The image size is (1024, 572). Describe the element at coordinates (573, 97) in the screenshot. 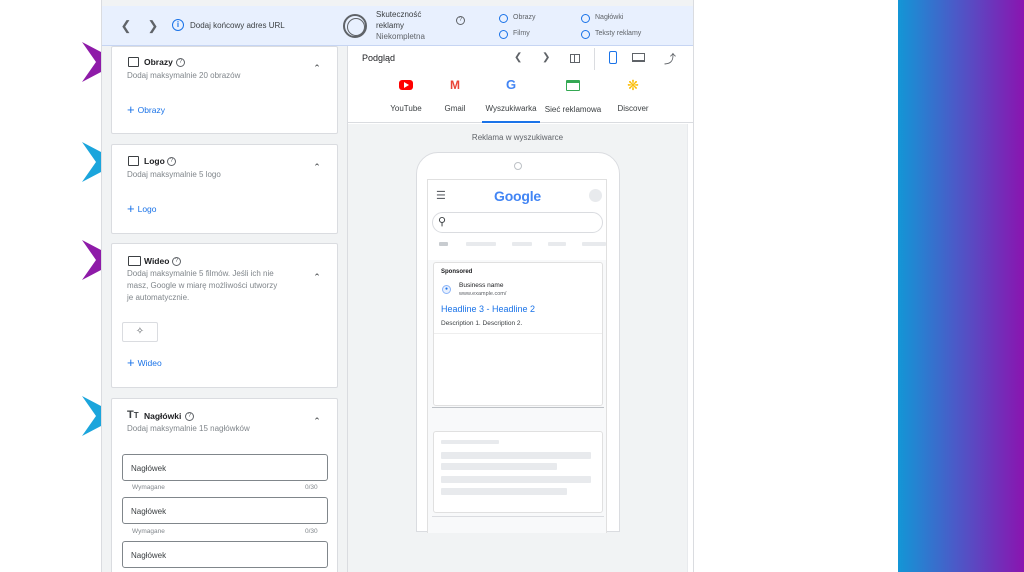

I see `tab-display-network: Sieć reklamowa` at that location.